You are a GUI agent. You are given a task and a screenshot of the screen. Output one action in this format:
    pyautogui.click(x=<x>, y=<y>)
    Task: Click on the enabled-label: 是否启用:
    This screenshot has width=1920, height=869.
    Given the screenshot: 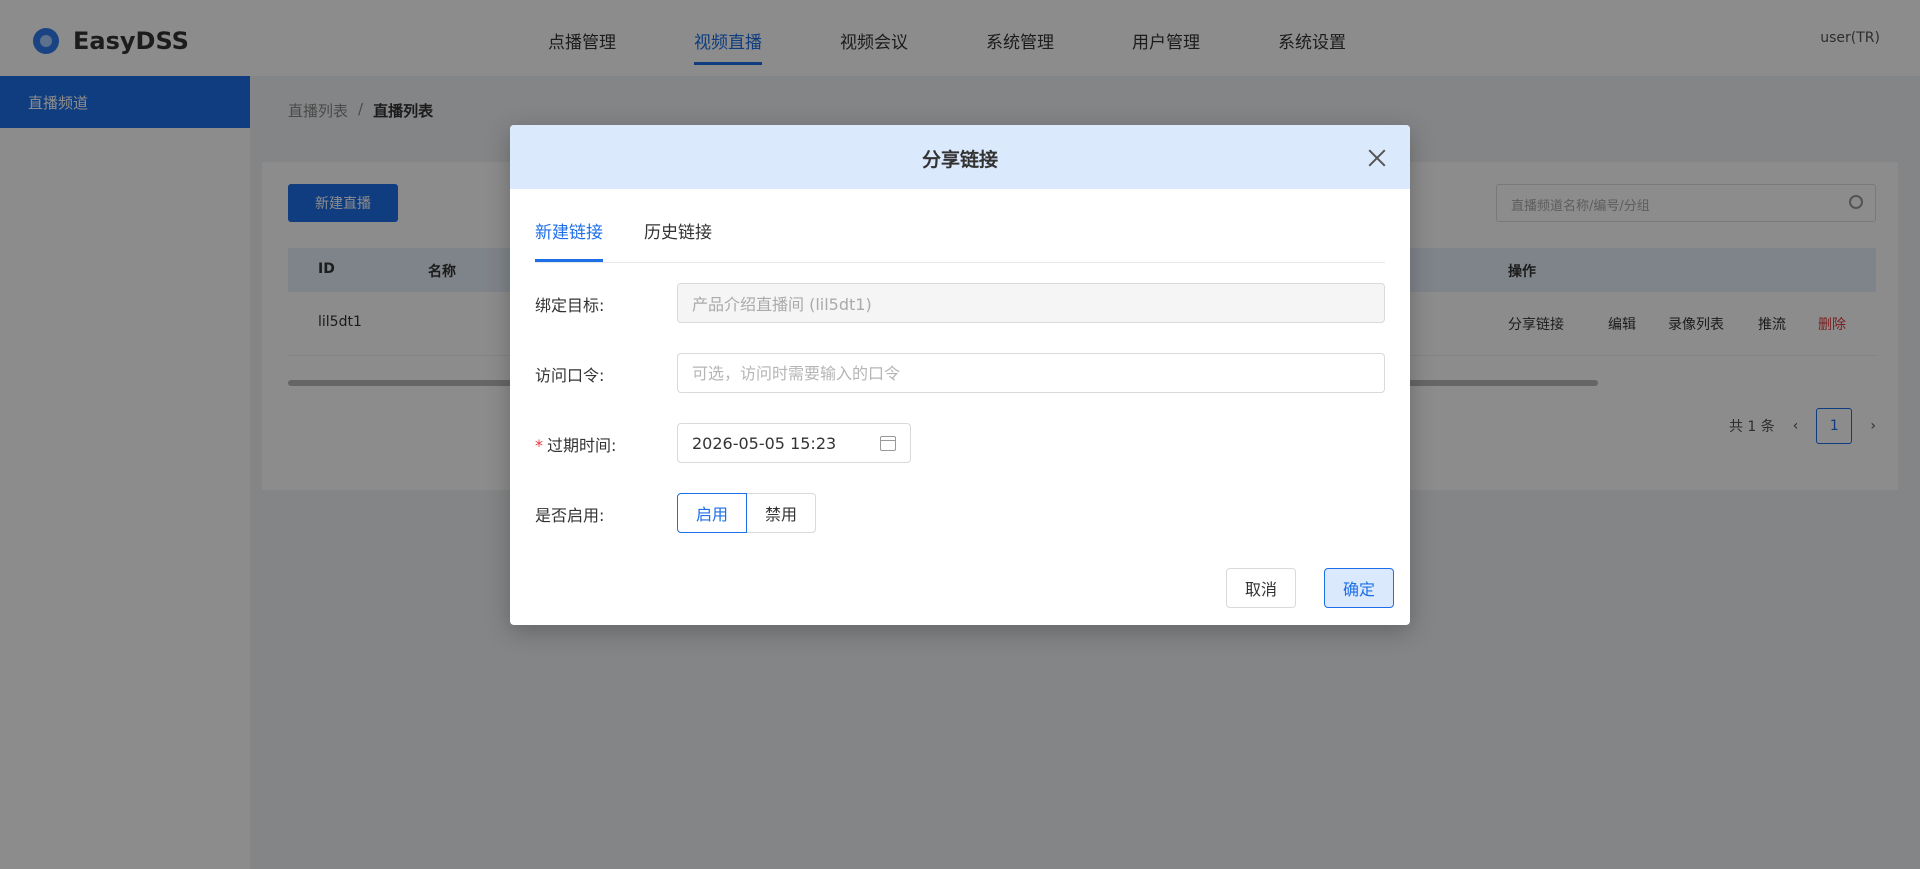 What is the action you would take?
    pyautogui.click(x=570, y=515)
    